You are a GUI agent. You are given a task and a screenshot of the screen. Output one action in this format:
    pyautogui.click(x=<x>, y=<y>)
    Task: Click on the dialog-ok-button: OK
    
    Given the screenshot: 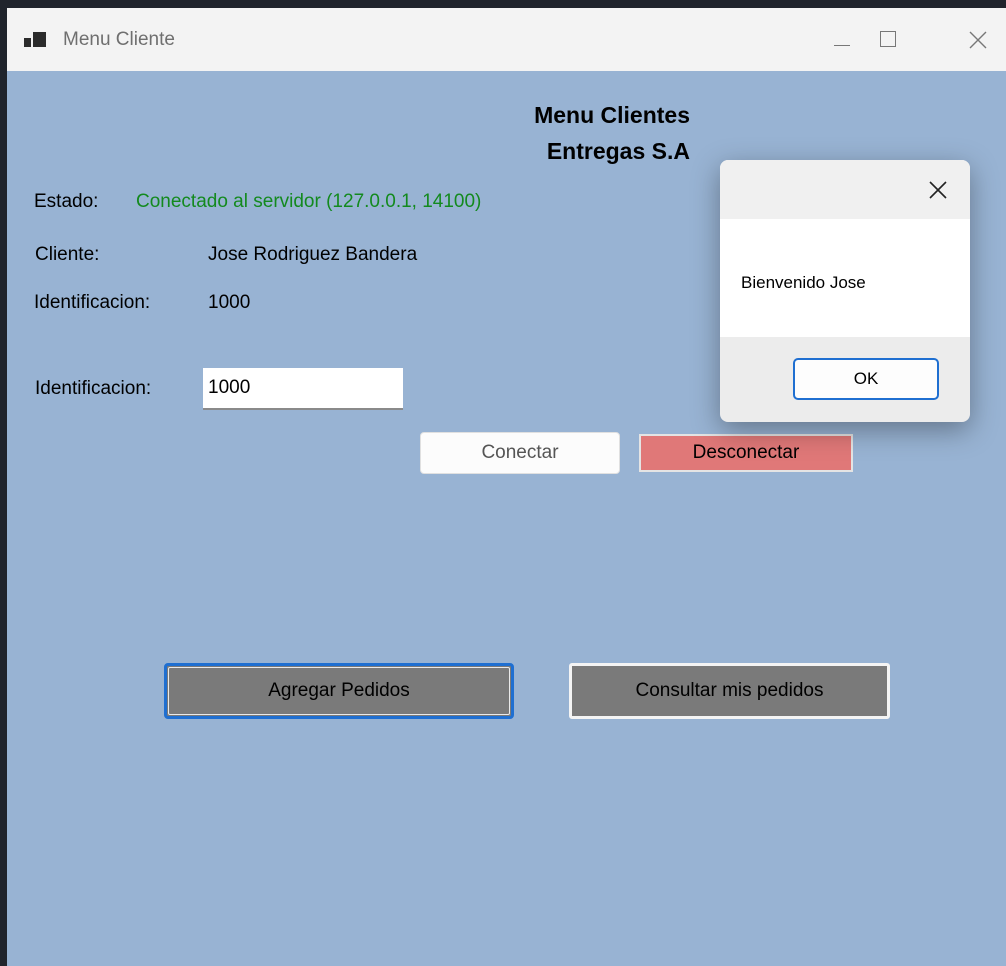 What is the action you would take?
    pyautogui.click(x=866, y=379)
    